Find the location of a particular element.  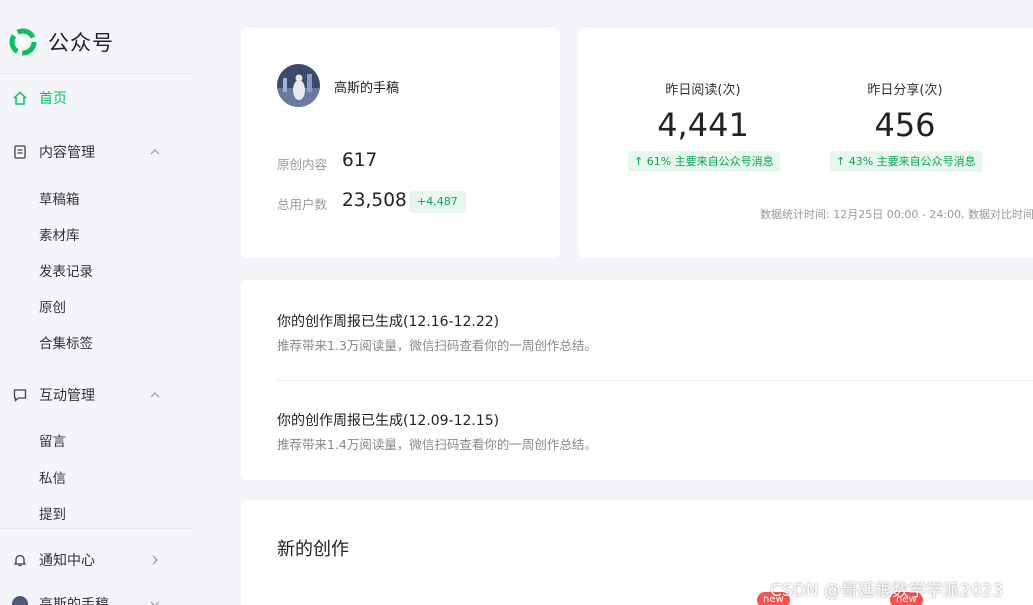

sidebar-item-content-management: 内容管理 is located at coordinates (86, 152).